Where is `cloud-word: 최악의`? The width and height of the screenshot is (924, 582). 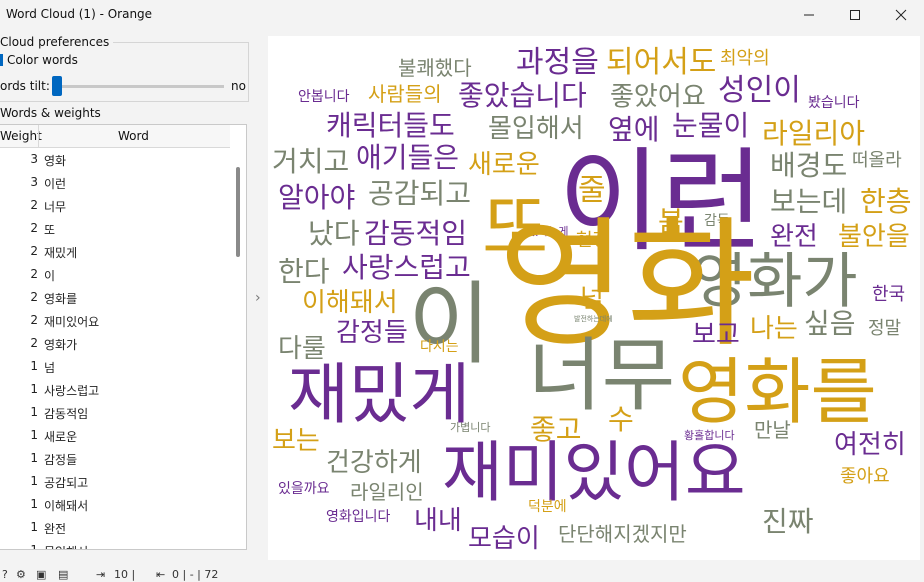 cloud-word: 최악의 is located at coordinates (745, 58).